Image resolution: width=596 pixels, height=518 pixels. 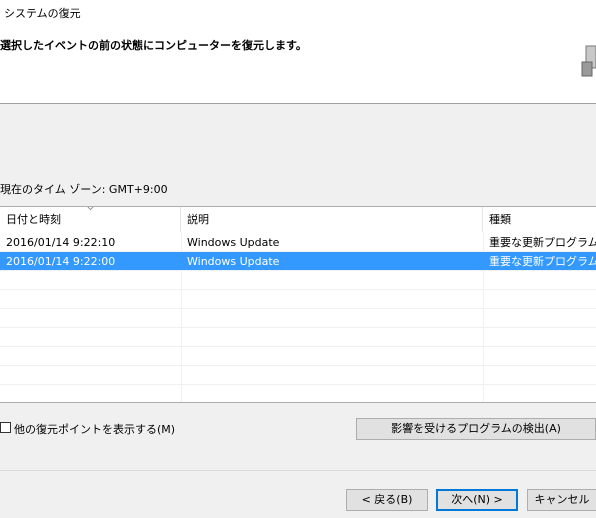 I want to click on column-header-date: 日付と時刻, so click(x=90, y=219).